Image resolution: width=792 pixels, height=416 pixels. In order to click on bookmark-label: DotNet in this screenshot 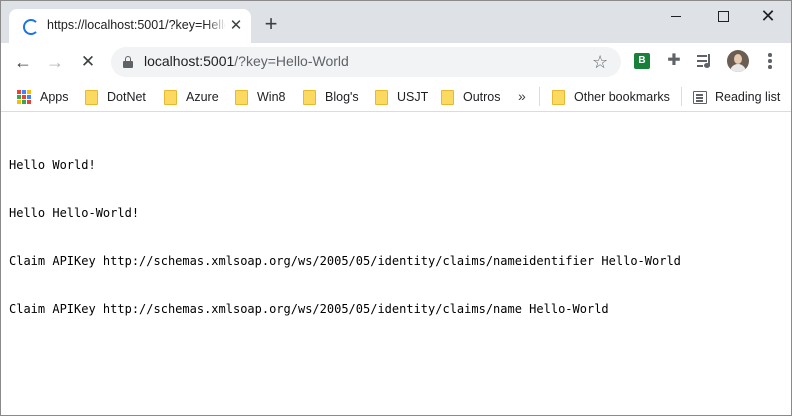, I will do `click(126, 97)`.